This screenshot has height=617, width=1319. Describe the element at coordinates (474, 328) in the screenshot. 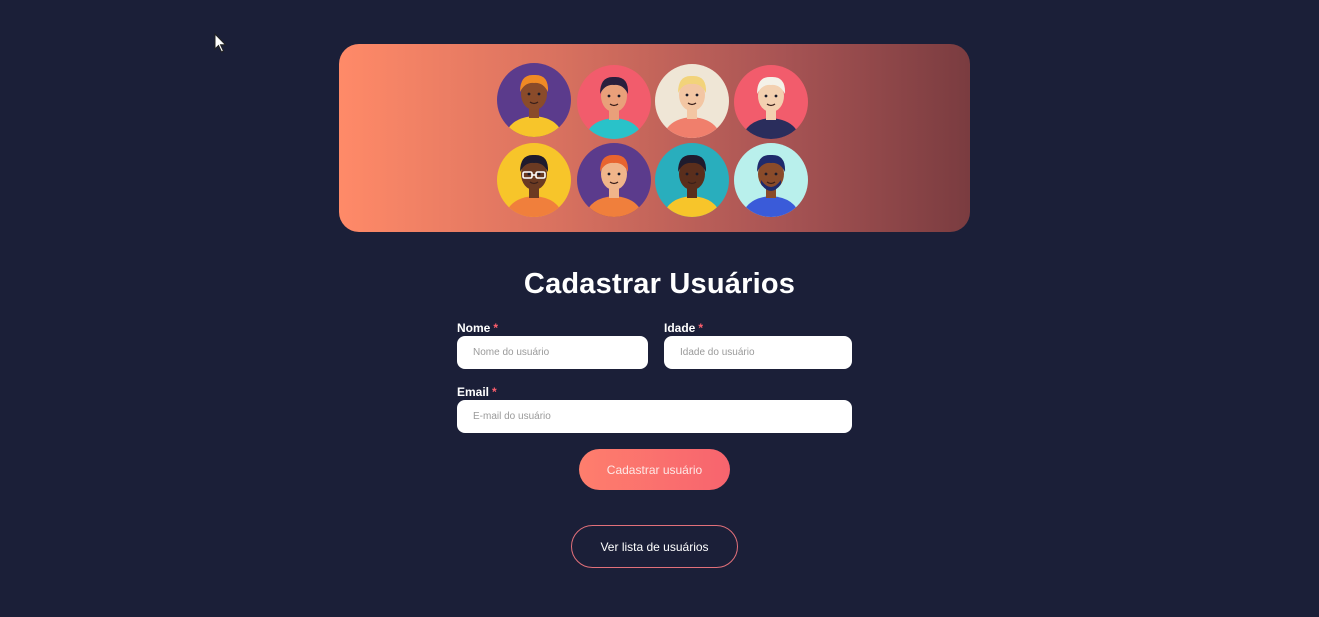

I see `nome-label-text: Nome` at that location.